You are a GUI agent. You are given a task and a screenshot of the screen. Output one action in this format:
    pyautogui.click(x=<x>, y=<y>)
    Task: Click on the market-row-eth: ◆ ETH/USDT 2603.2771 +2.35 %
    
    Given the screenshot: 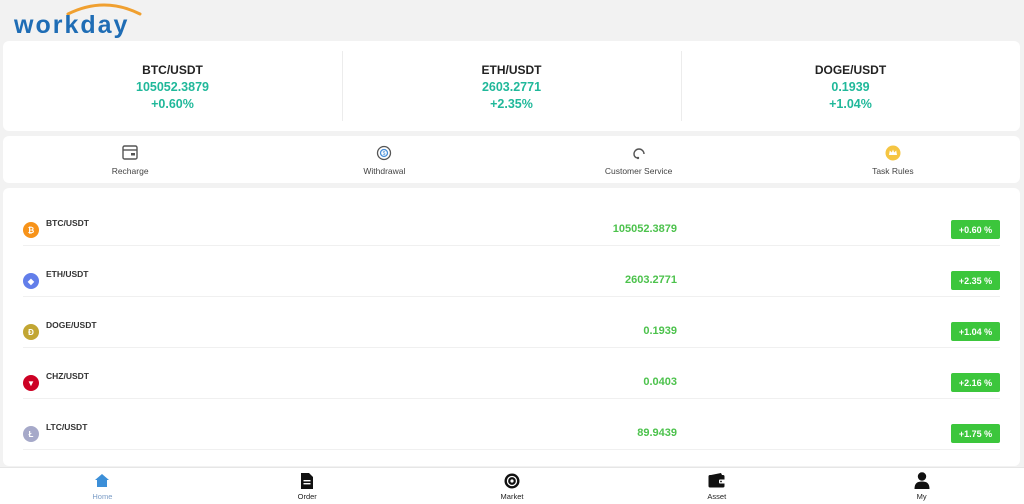 What is the action you would take?
    pyautogui.click(x=511, y=271)
    